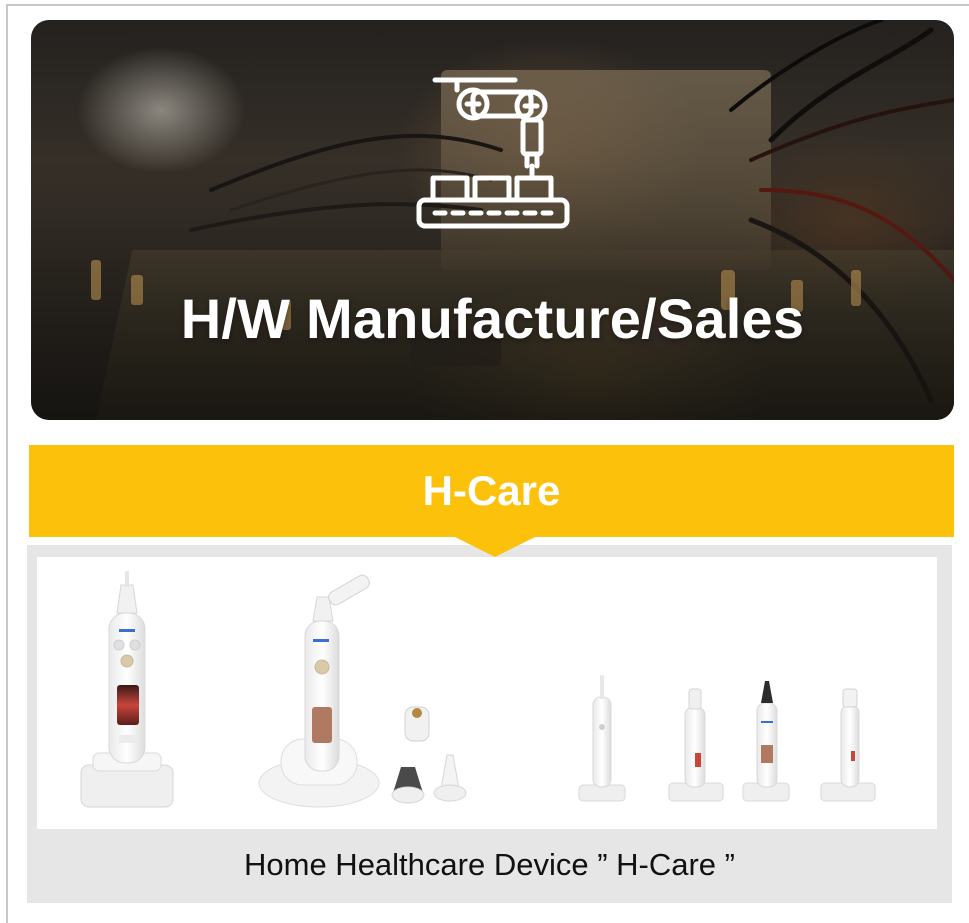 The height and width of the screenshot is (923, 969). I want to click on hero-title: H/W Manufacture/Sales, so click(492, 318).